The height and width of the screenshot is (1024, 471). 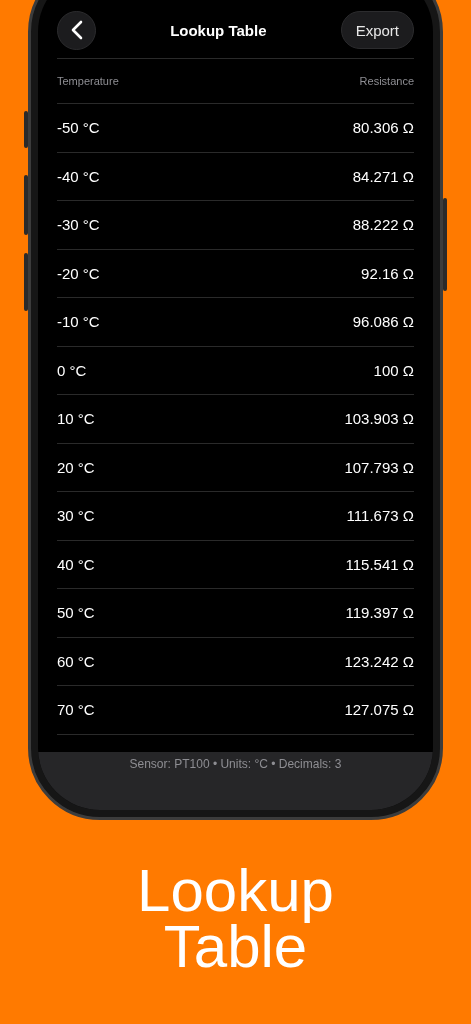 I want to click on table-cell: 20 °C, so click(x=76, y=467).